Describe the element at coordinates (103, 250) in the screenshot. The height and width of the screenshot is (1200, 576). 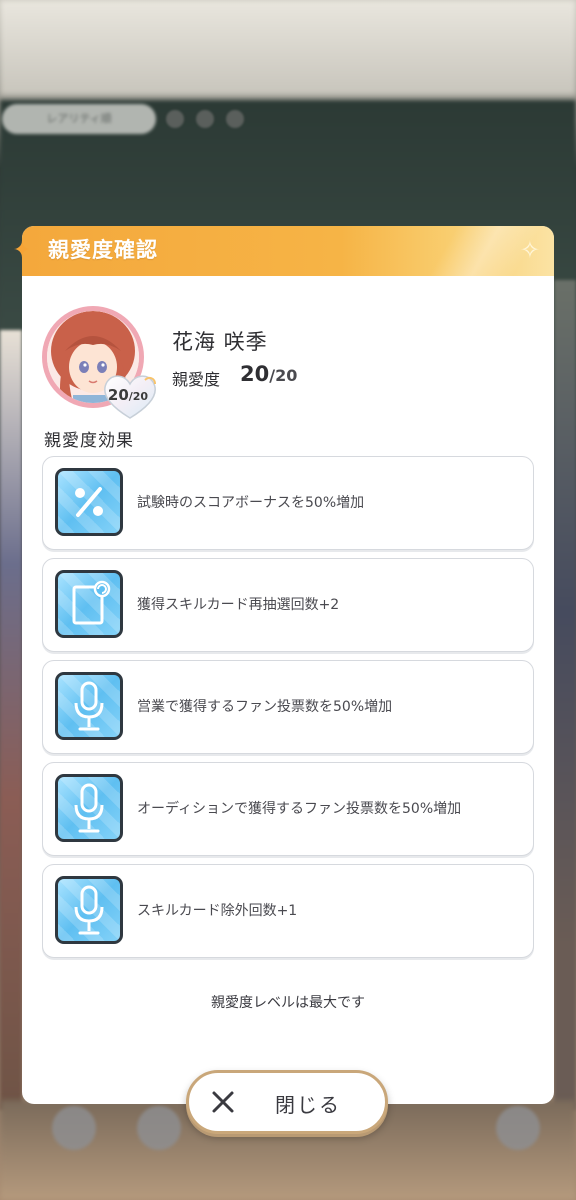
I see `dialog-title: 親愛度確認` at that location.